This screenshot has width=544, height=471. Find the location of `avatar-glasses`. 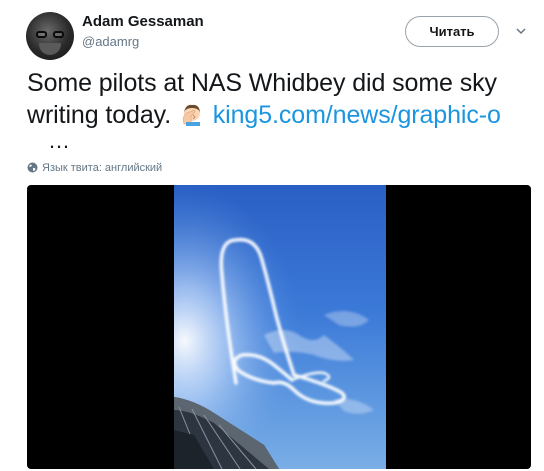

avatar-glasses is located at coordinates (50, 35).